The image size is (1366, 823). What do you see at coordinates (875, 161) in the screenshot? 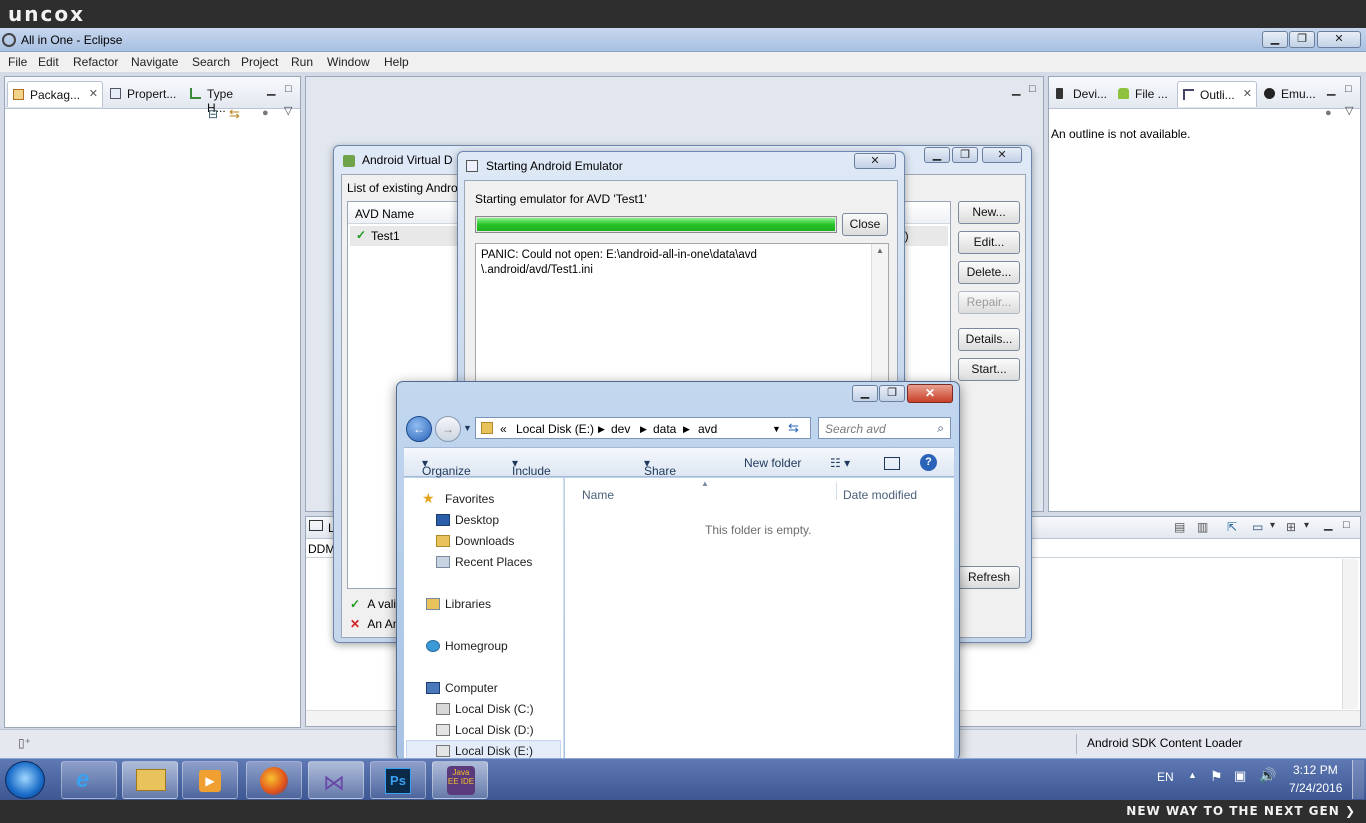
I see `emulator-dialog-close-button: ✕` at bounding box center [875, 161].